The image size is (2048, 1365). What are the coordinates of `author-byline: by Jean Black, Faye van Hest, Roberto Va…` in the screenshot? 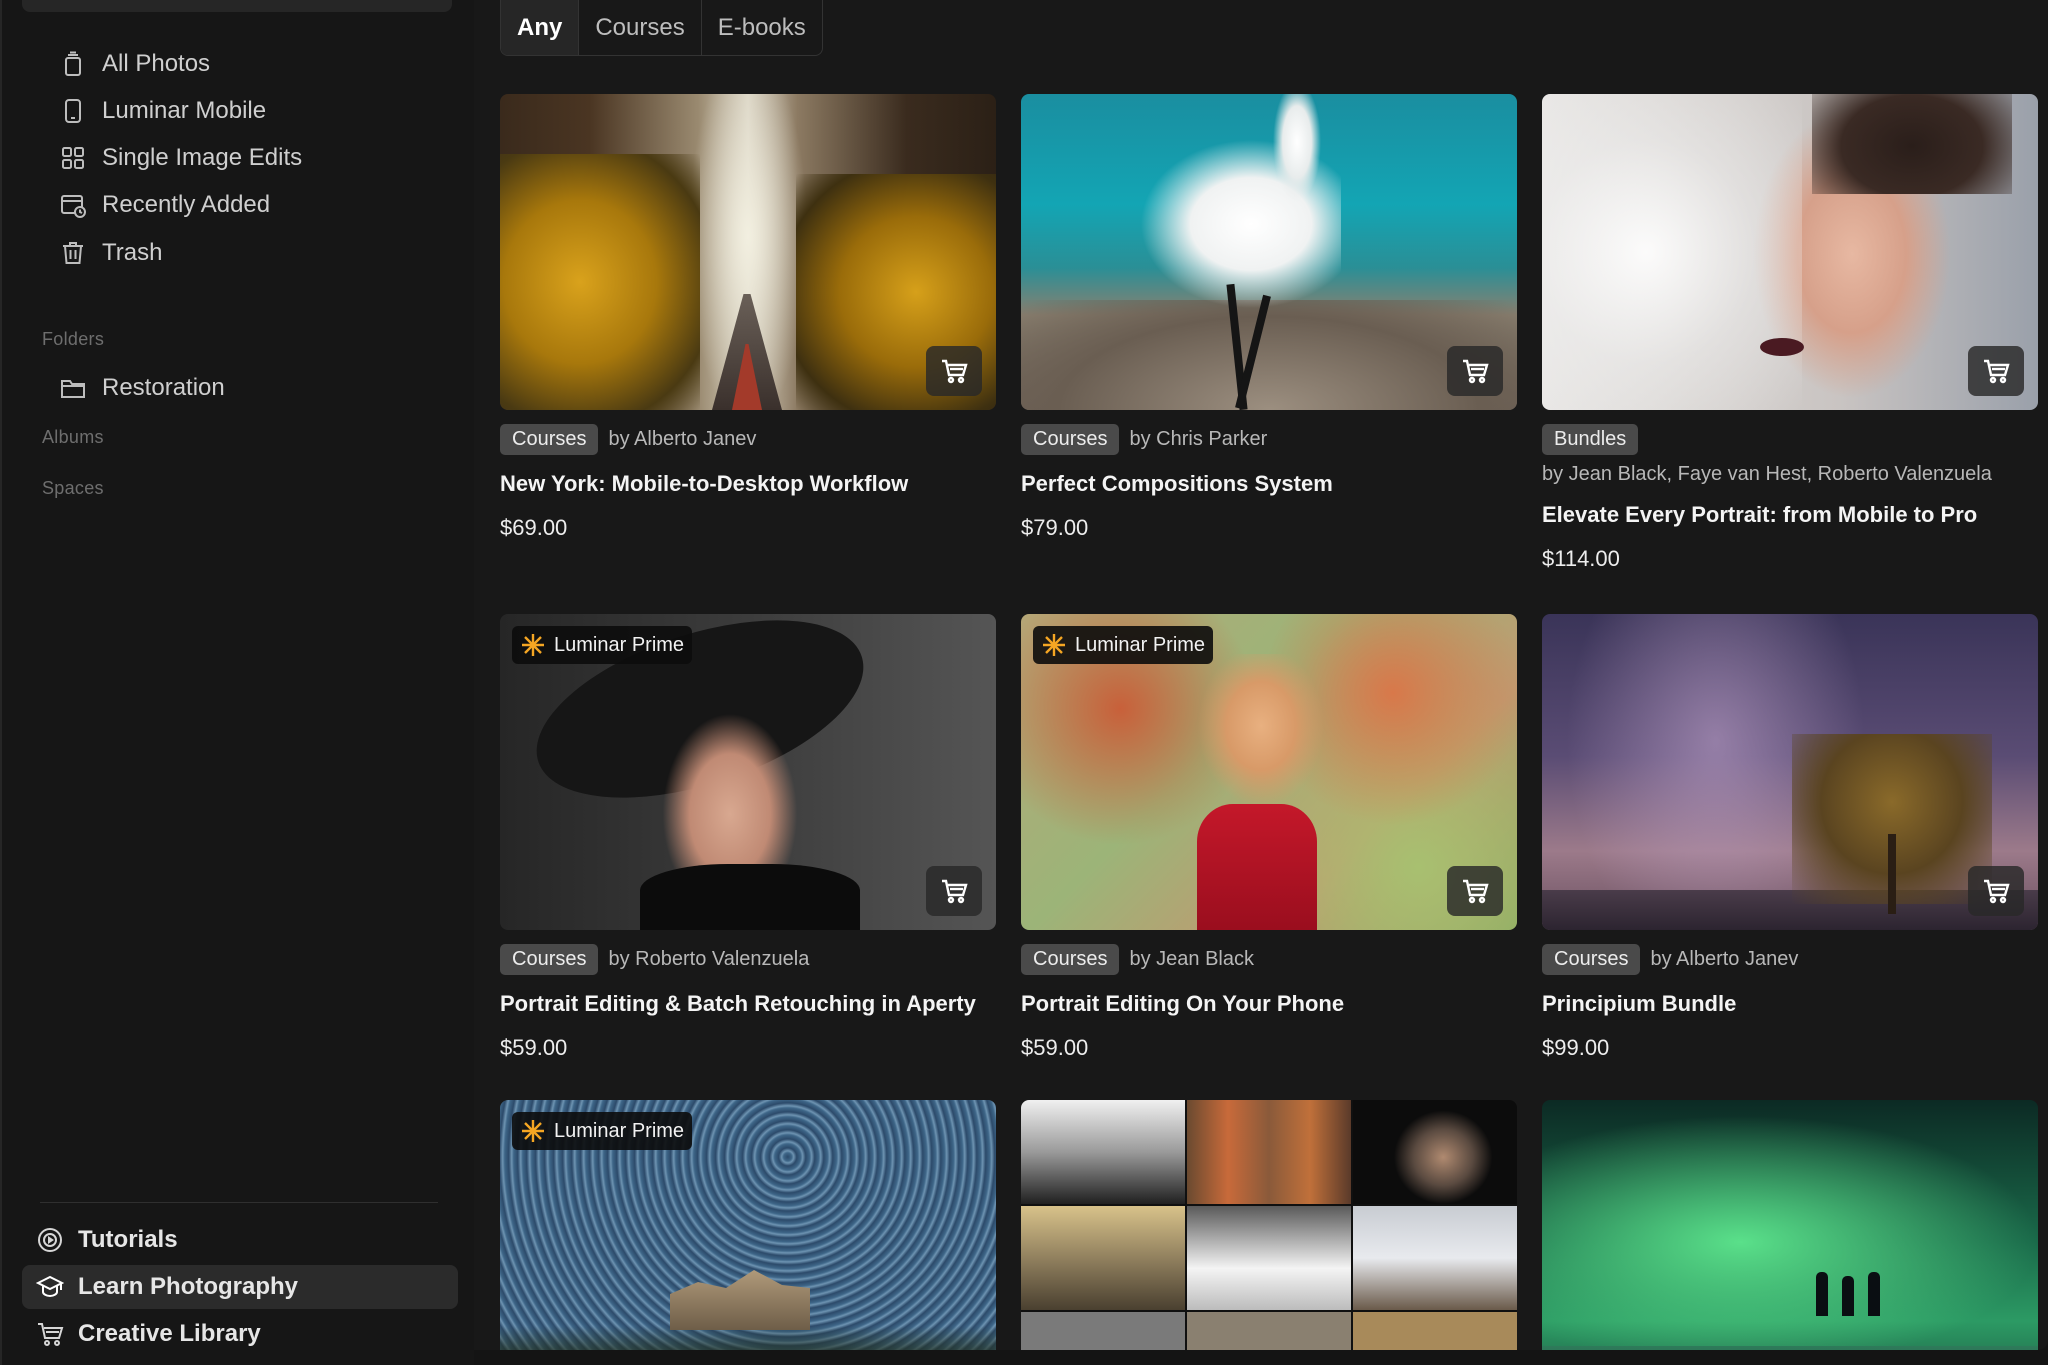 It's located at (1767, 474).